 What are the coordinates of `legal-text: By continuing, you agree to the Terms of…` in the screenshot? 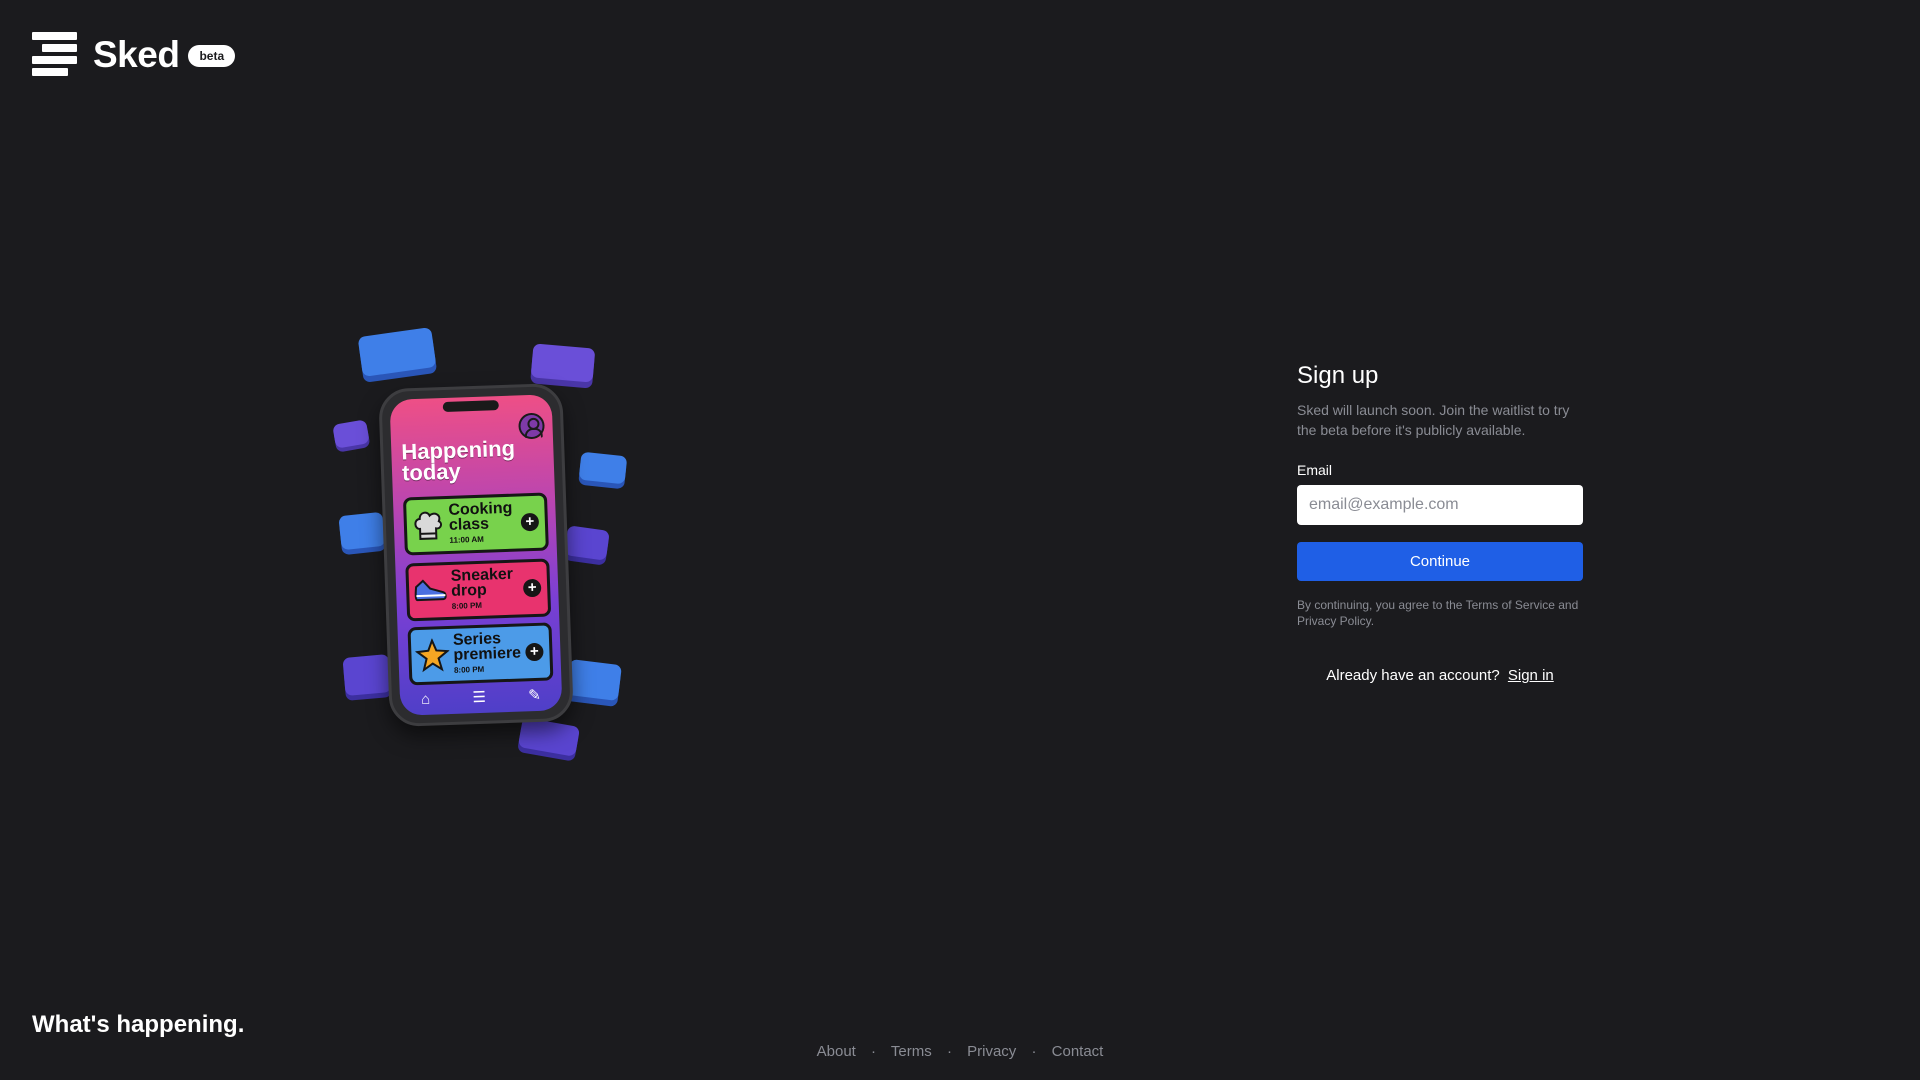 It's located at (1438, 613).